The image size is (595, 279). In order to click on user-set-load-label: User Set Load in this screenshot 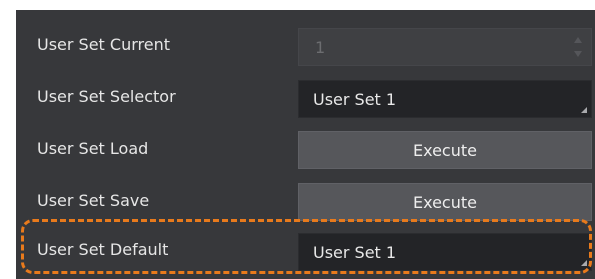, I will do `click(93, 148)`.